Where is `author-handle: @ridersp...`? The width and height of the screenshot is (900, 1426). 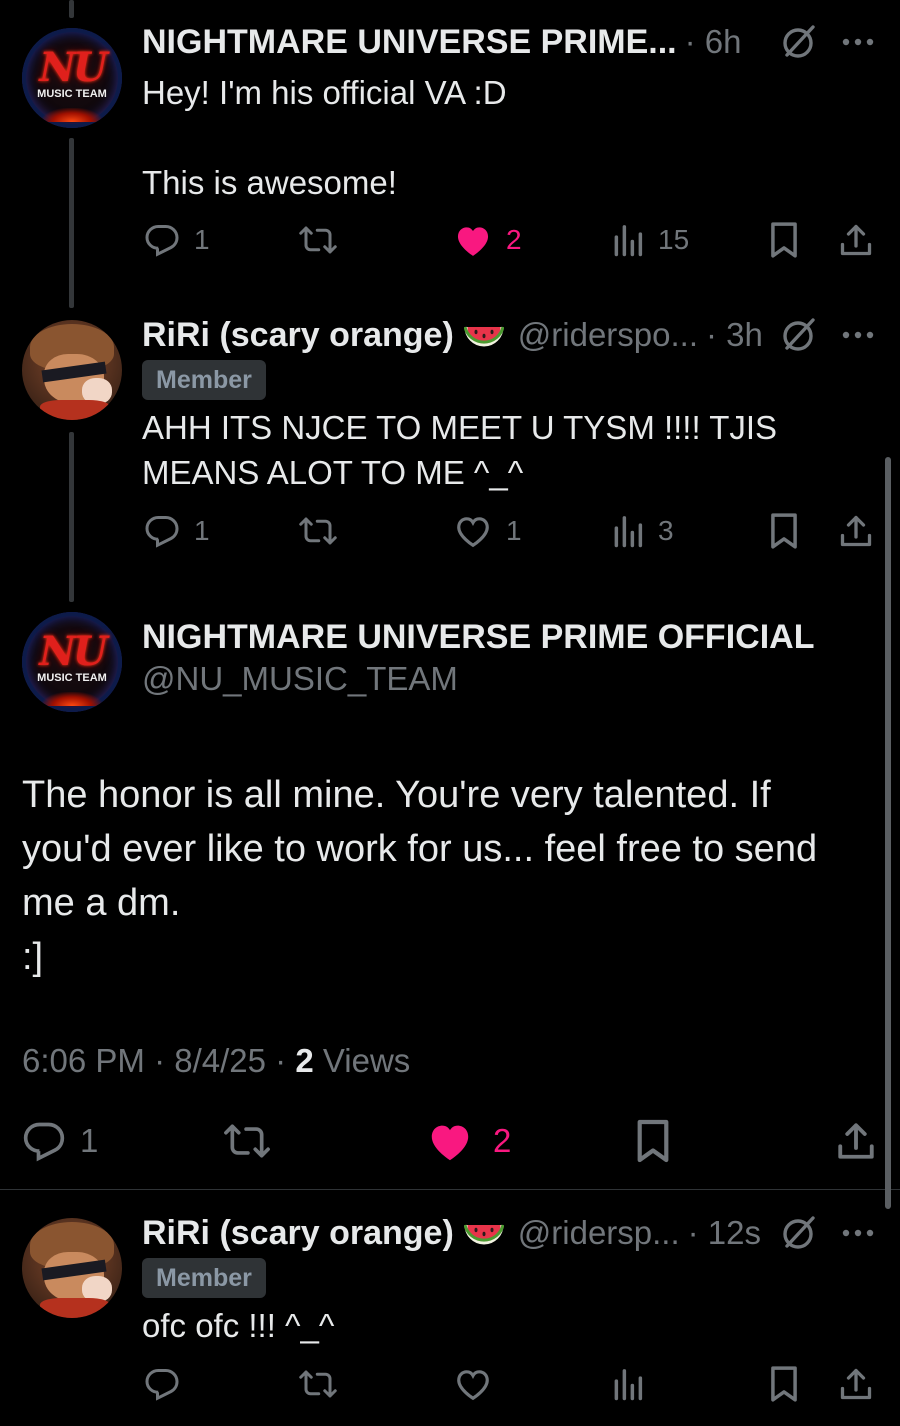 author-handle: @ridersp... is located at coordinates (599, 1233).